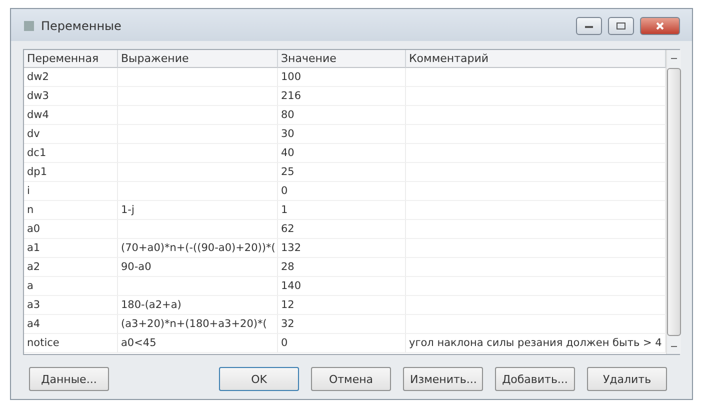  What do you see at coordinates (71, 229) in the screenshot?
I see `table-cell: a0` at bounding box center [71, 229].